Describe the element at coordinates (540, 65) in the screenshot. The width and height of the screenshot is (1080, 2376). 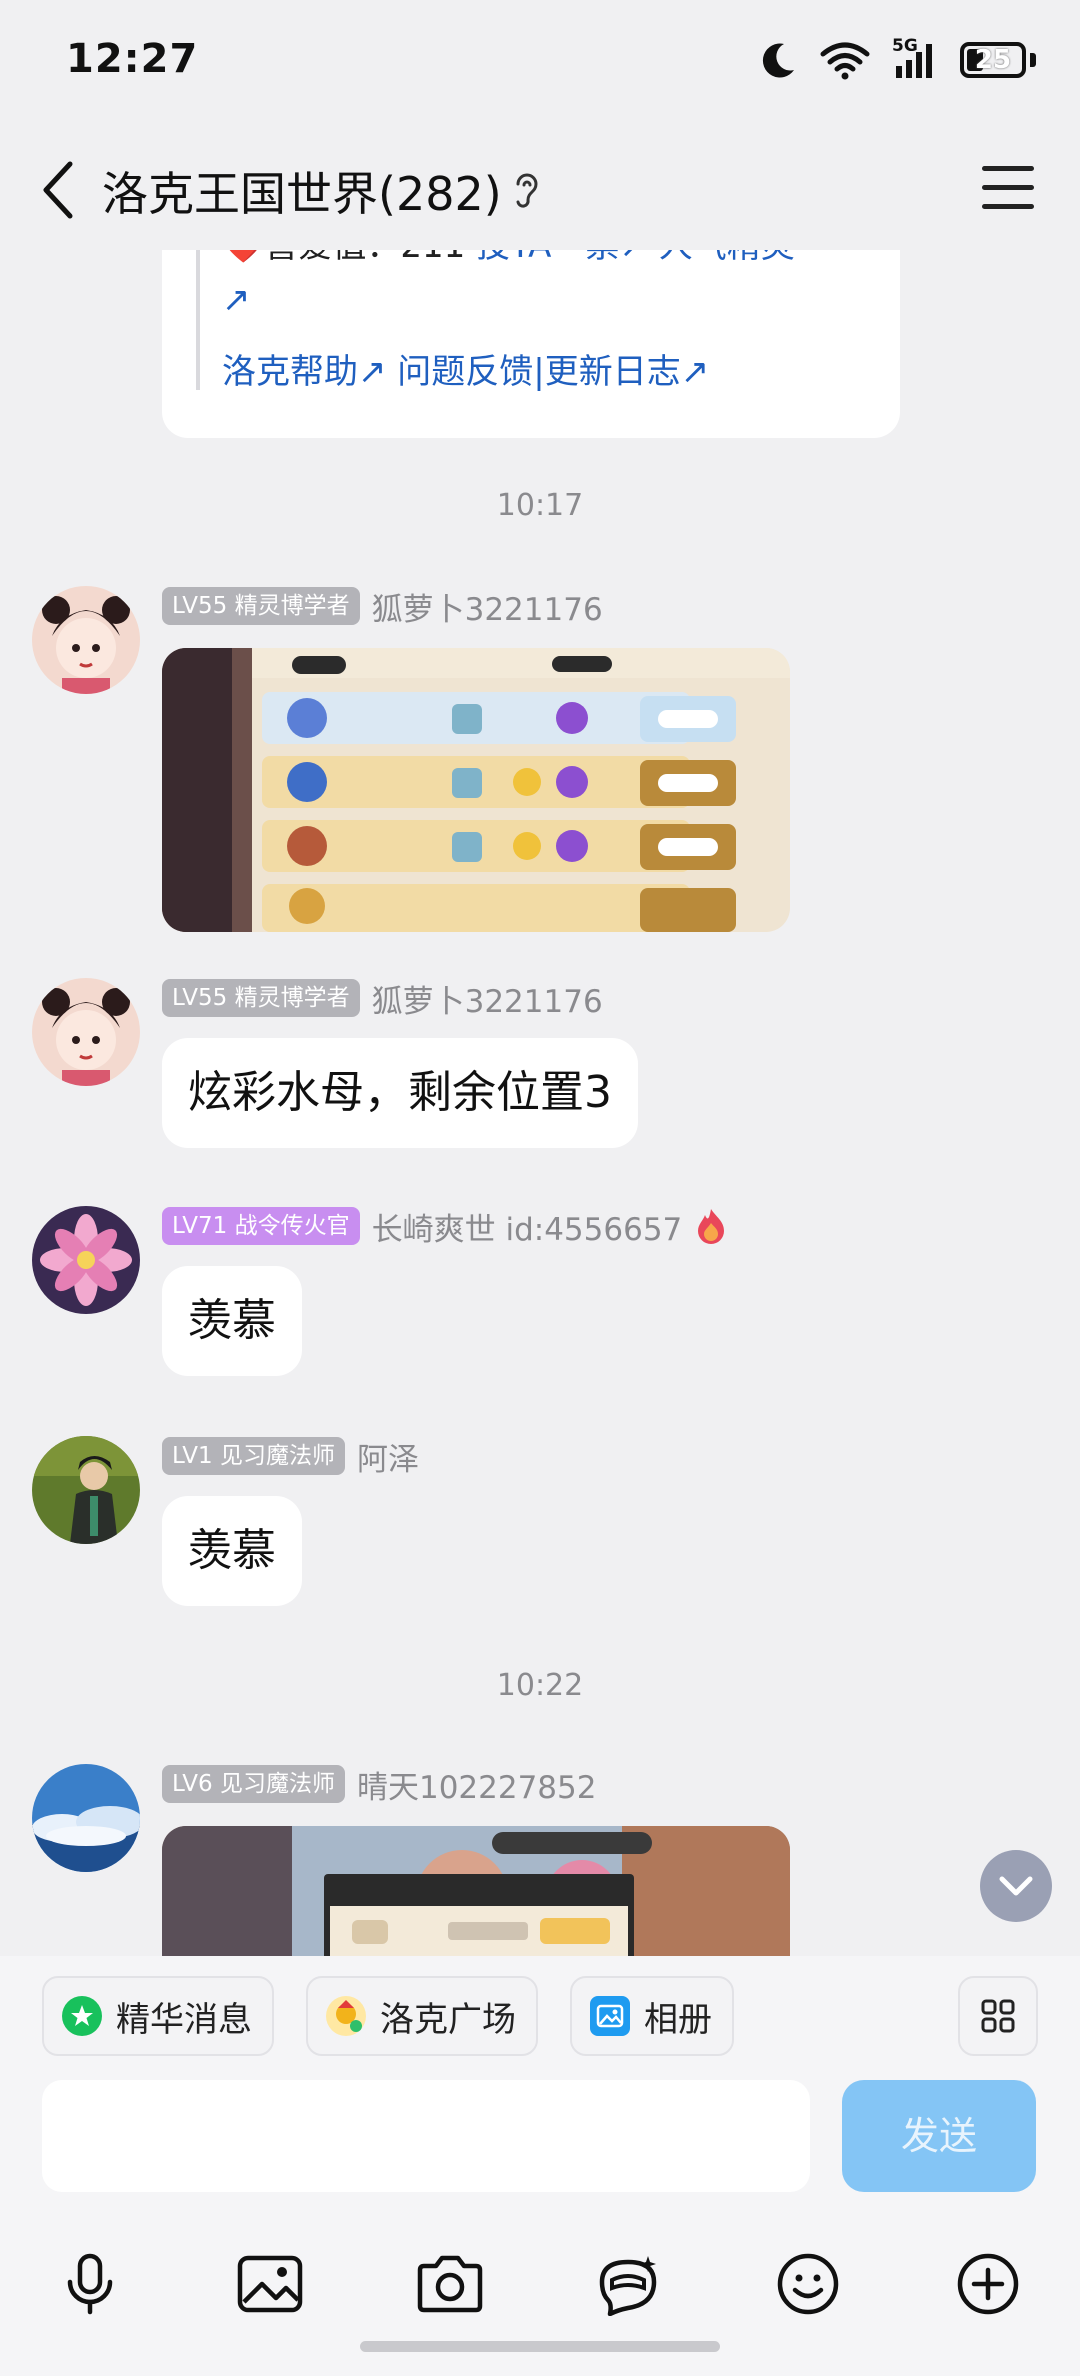
I see `status-bar: 12:27 5G 25` at that location.